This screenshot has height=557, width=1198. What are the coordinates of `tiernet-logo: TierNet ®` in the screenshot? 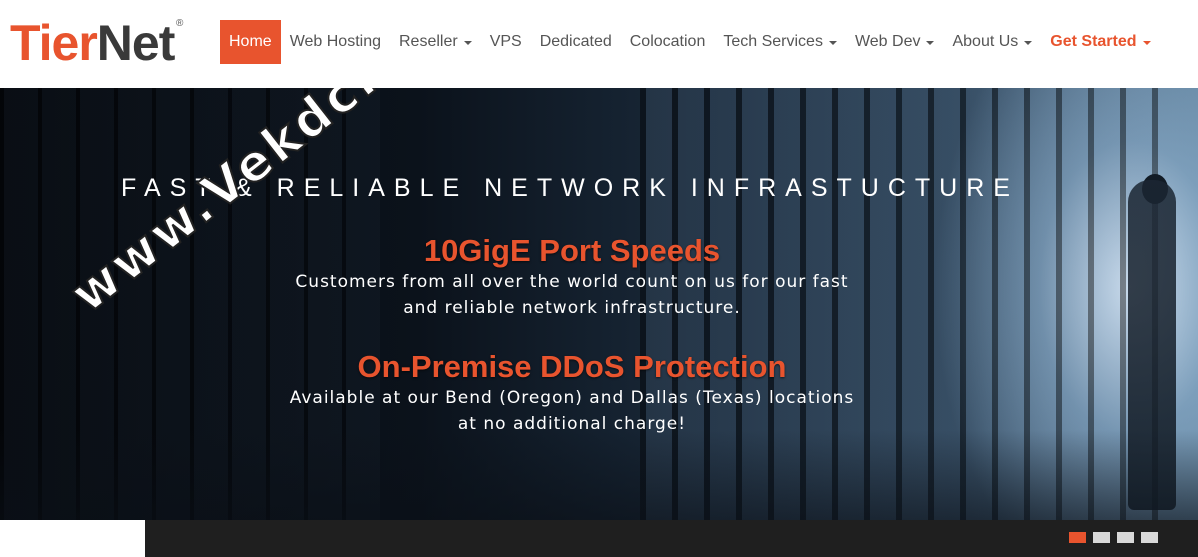 It's located at (96, 42).